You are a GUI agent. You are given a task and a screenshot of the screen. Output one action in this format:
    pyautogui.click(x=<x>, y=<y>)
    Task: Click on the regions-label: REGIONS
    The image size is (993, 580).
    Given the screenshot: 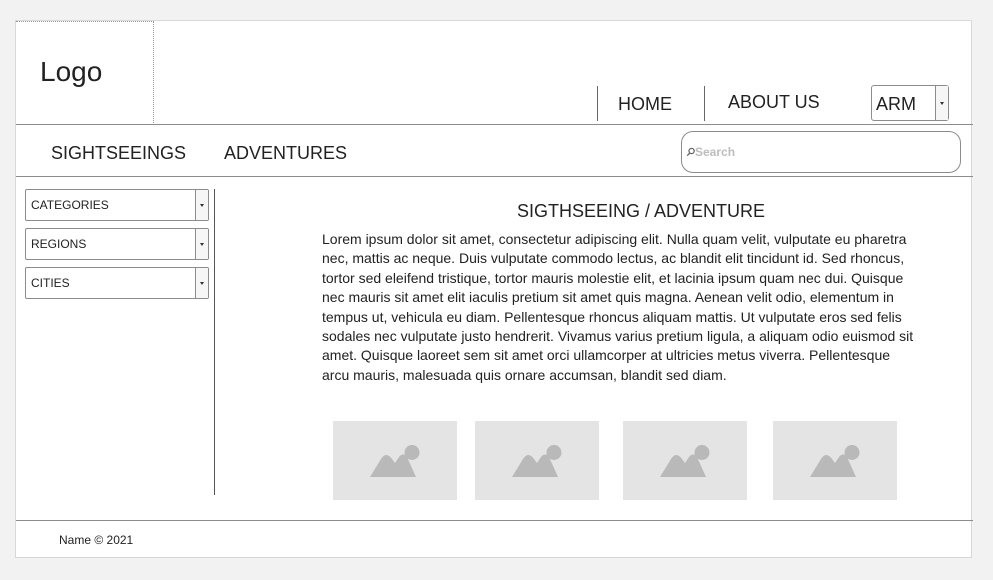 What is the action you would take?
    pyautogui.click(x=59, y=244)
    